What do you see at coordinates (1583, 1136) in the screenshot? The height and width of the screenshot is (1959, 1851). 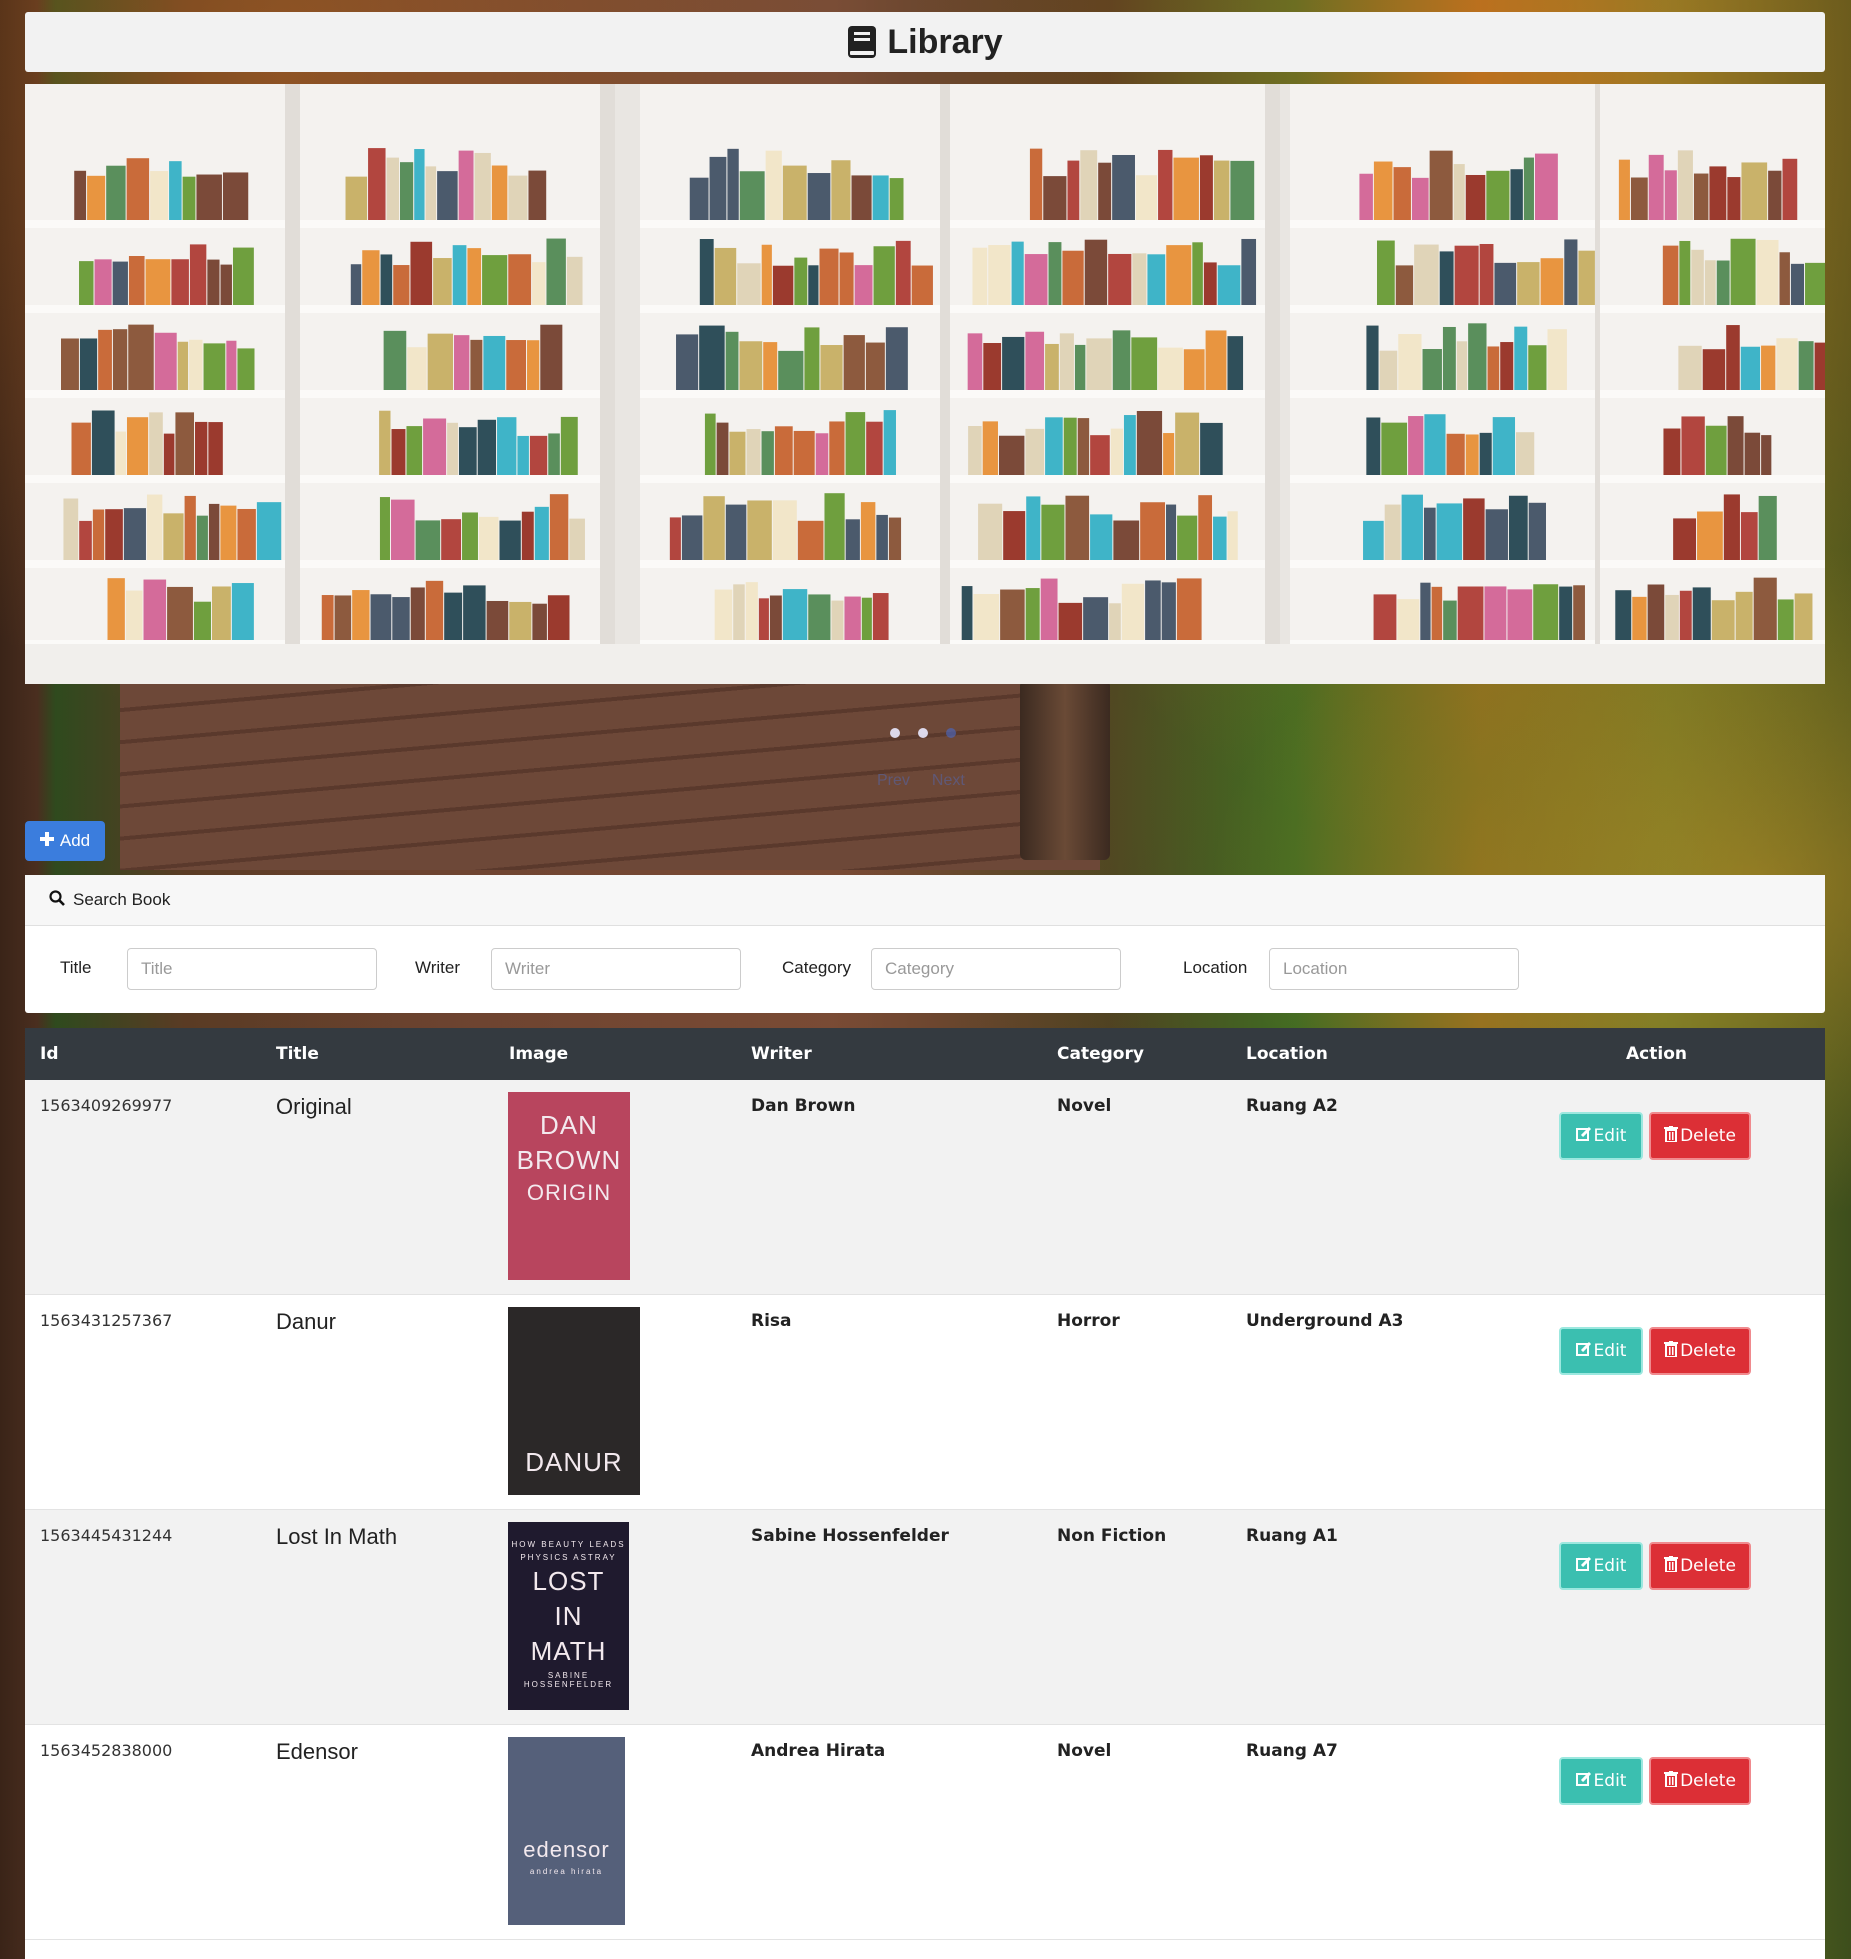 I see `edit-icon` at bounding box center [1583, 1136].